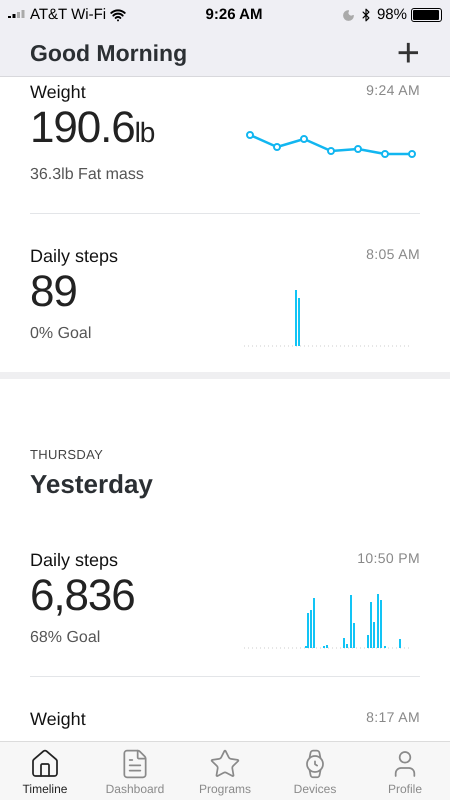 The height and width of the screenshot is (800, 450). I want to click on card-value: 6,836, so click(82, 596).